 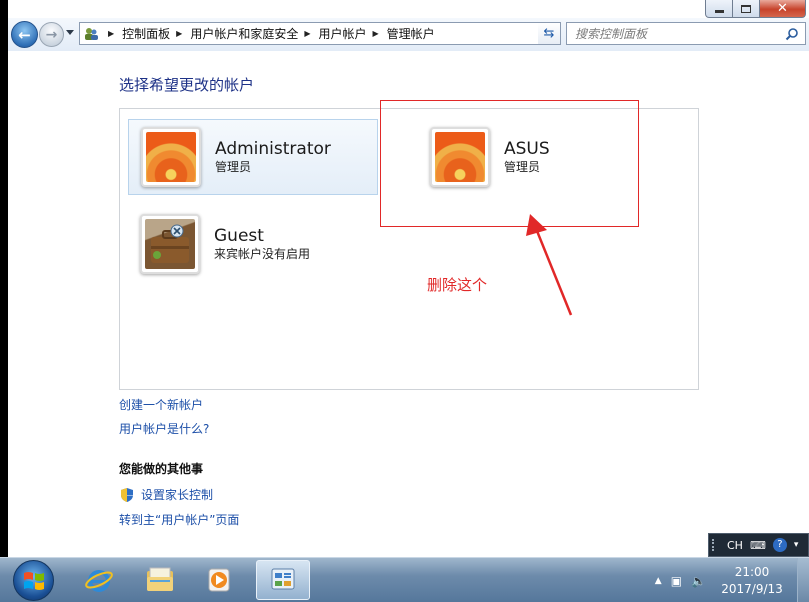 I want to click on clock-time: 21:00, so click(x=752, y=571).